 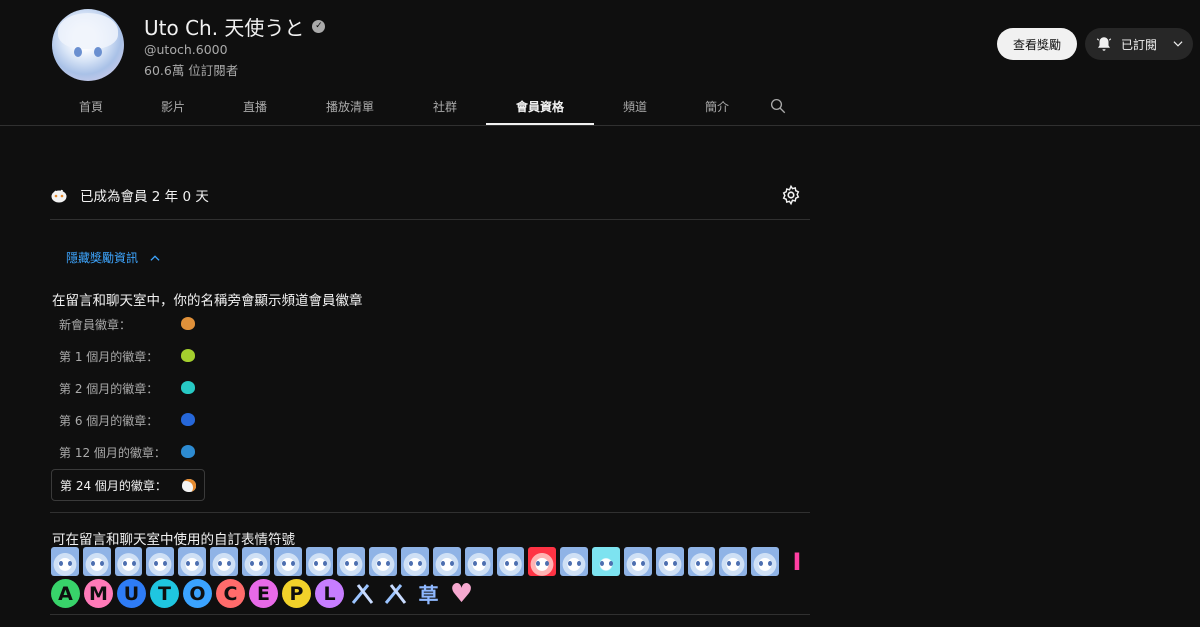 What do you see at coordinates (191, 70) in the screenshot?
I see `subscriber-count: 60.6萬 位訂閱者` at bounding box center [191, 70].